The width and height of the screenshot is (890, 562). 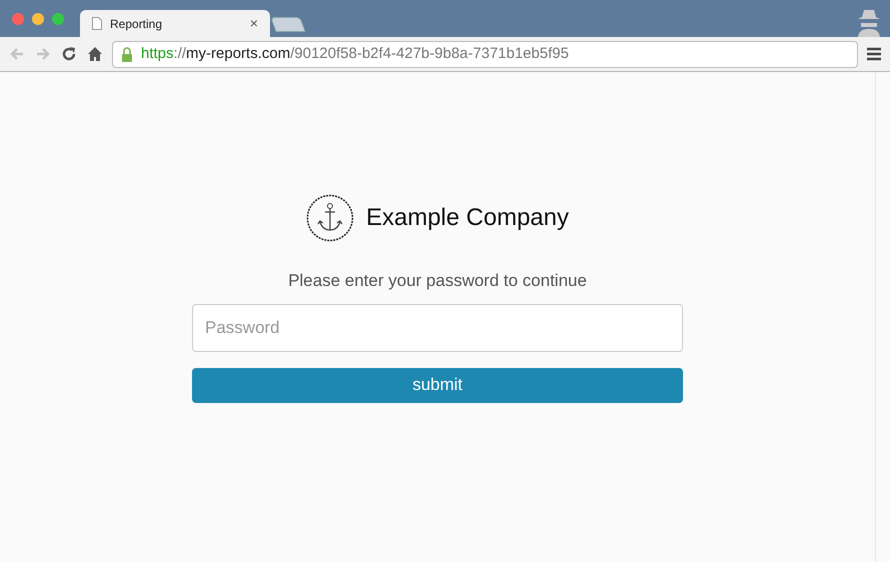 I want to click on password-prompt: Please enter your password to continue, so click(x=437, y=281).